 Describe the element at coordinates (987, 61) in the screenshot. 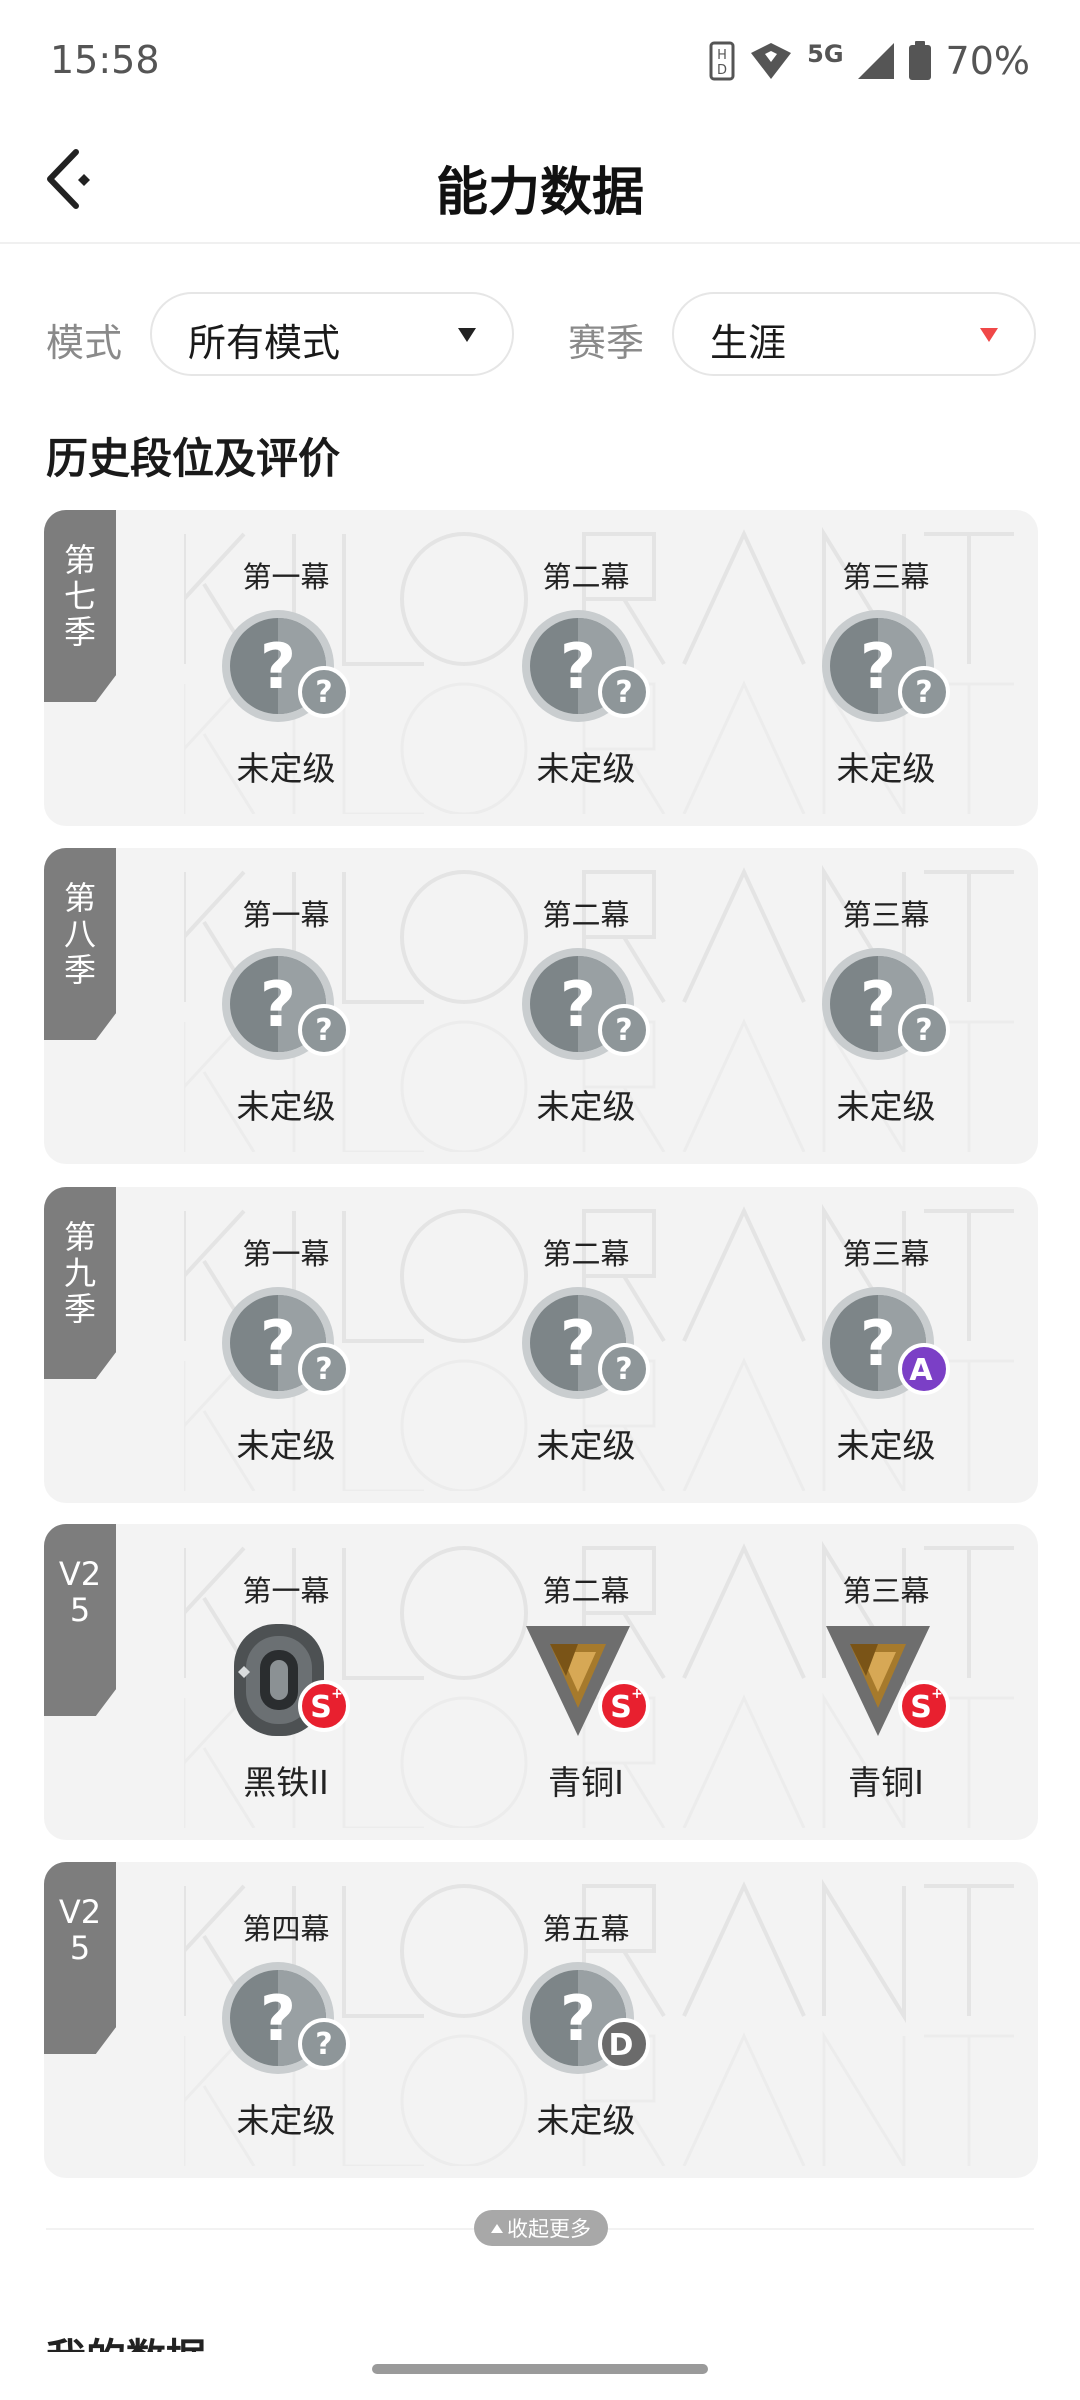

I see `battery-percentage: 70%` at that location.